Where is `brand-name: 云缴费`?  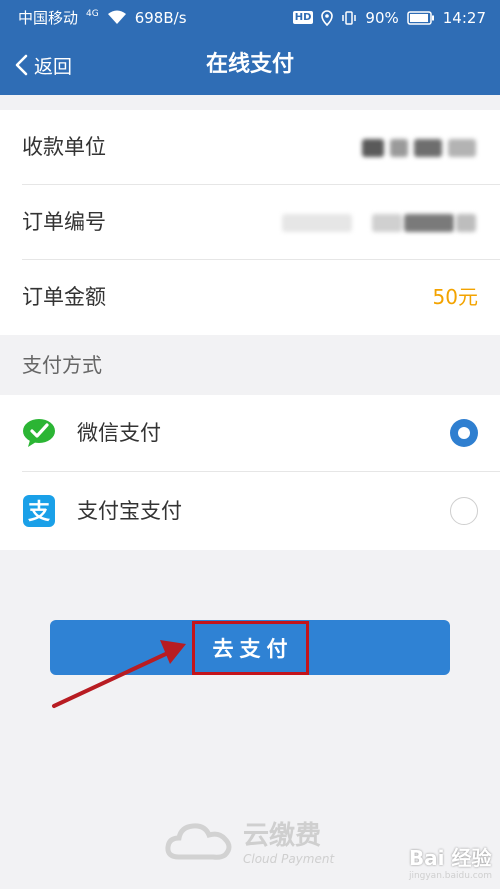
brand-name: 云缴费 is located at coordinates (282, 836).